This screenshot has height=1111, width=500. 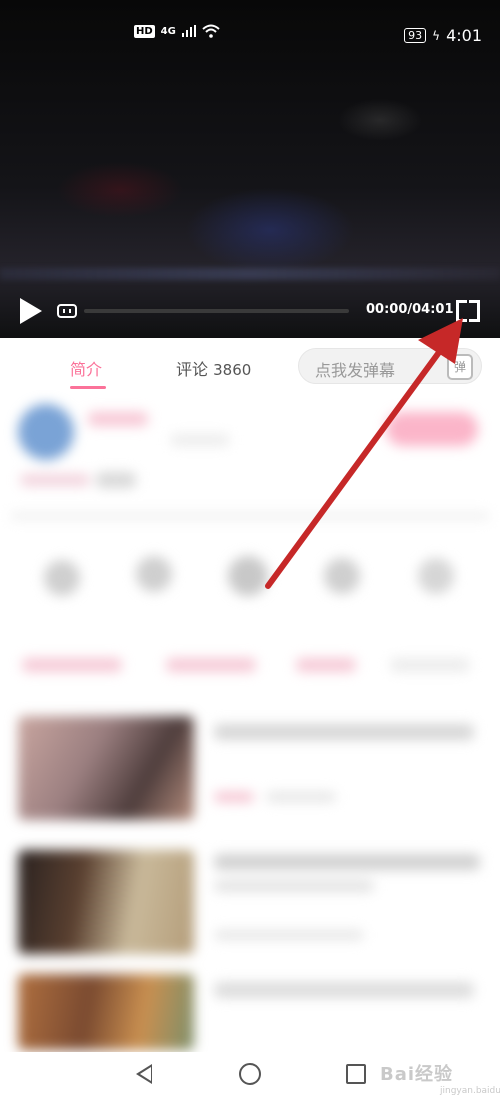 I want to click on fullscreen-icon, so click(x=468, y=311).